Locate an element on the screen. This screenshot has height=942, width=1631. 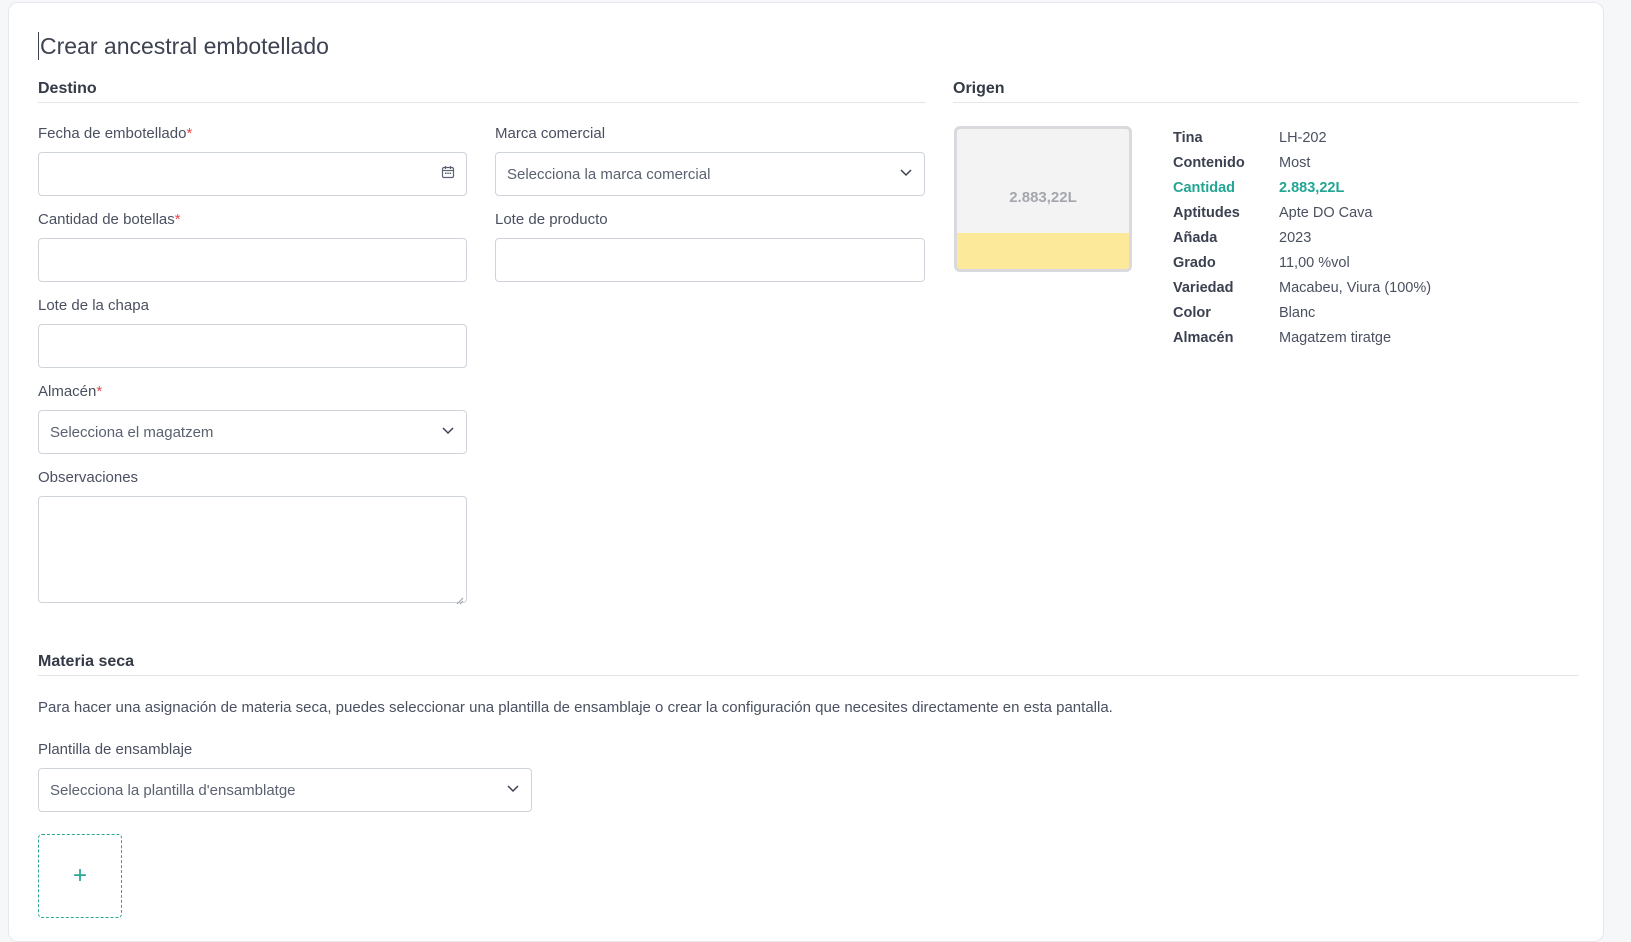
lote-chapa-label: Lote de la chapa is located at coordinates (93, 305).